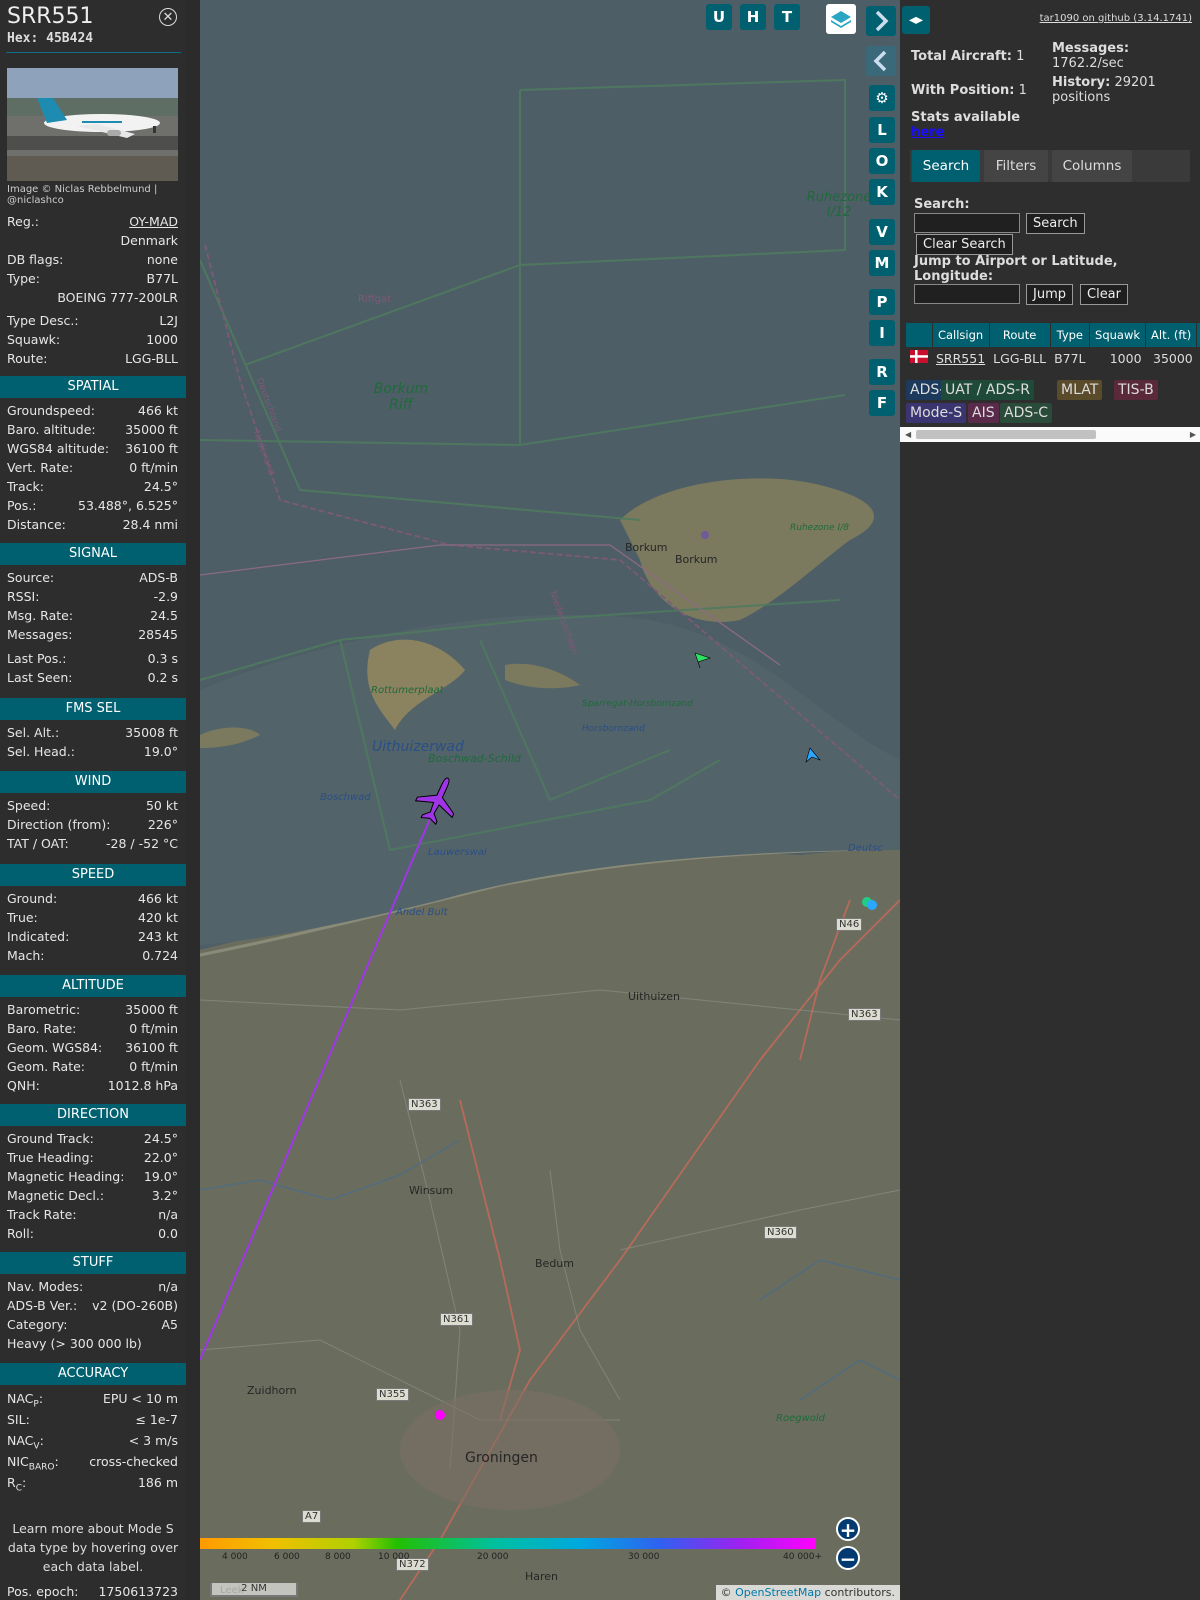 Image resolution: width=1200 pixels, height=1600 pixels. I want to click on map-button-O: O, so click(882, 161).